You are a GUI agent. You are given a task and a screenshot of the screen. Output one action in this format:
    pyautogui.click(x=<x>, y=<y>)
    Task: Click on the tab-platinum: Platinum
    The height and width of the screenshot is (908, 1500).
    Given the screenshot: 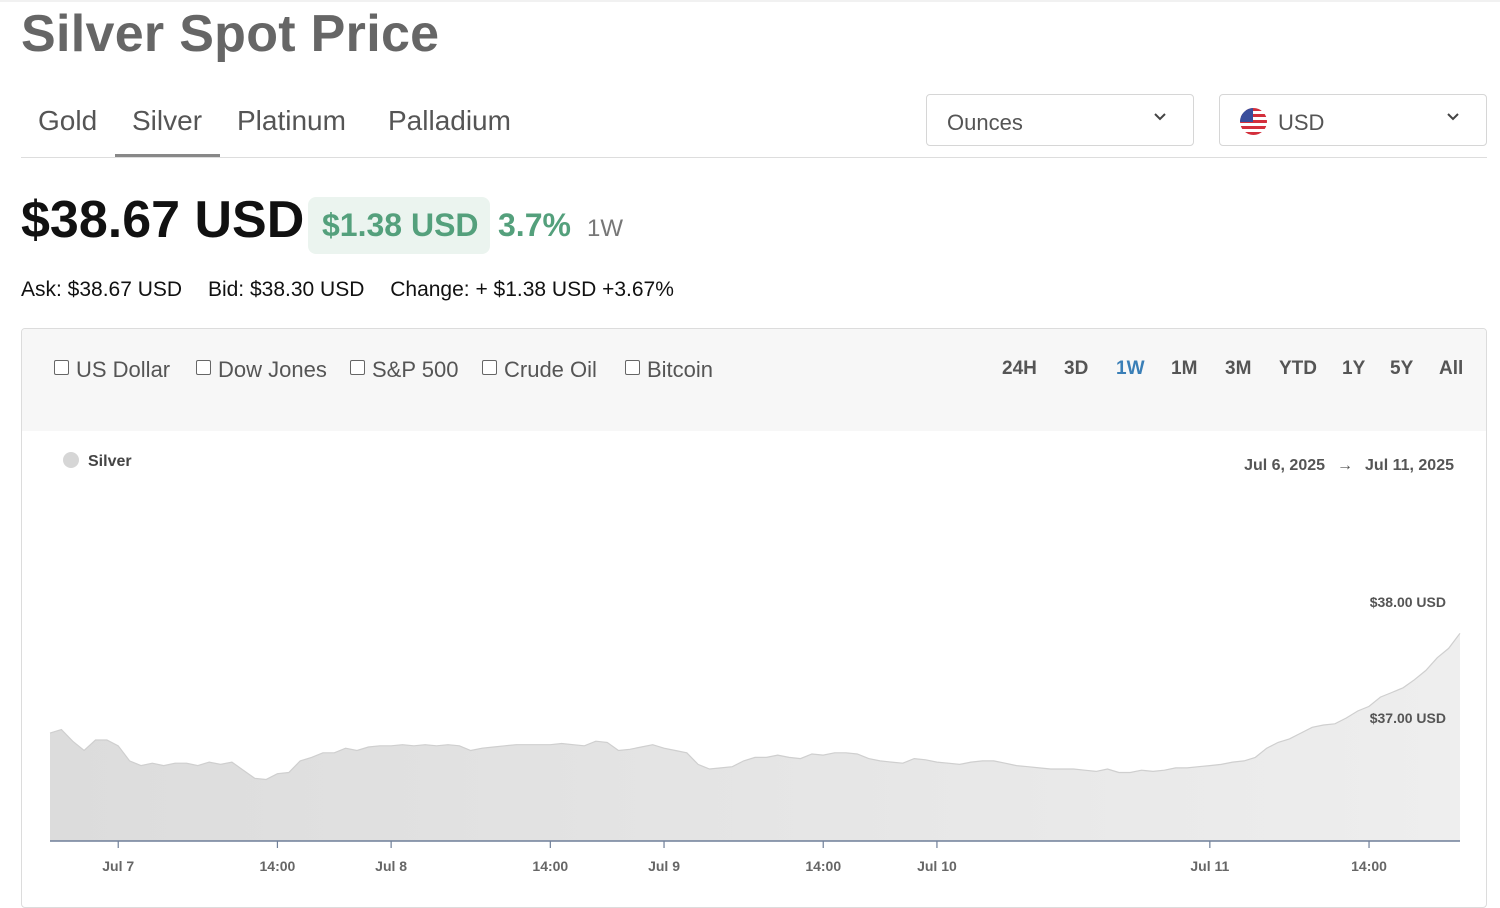 What is the action you would take?
    pyautogui.click(x=291, y=121)
    